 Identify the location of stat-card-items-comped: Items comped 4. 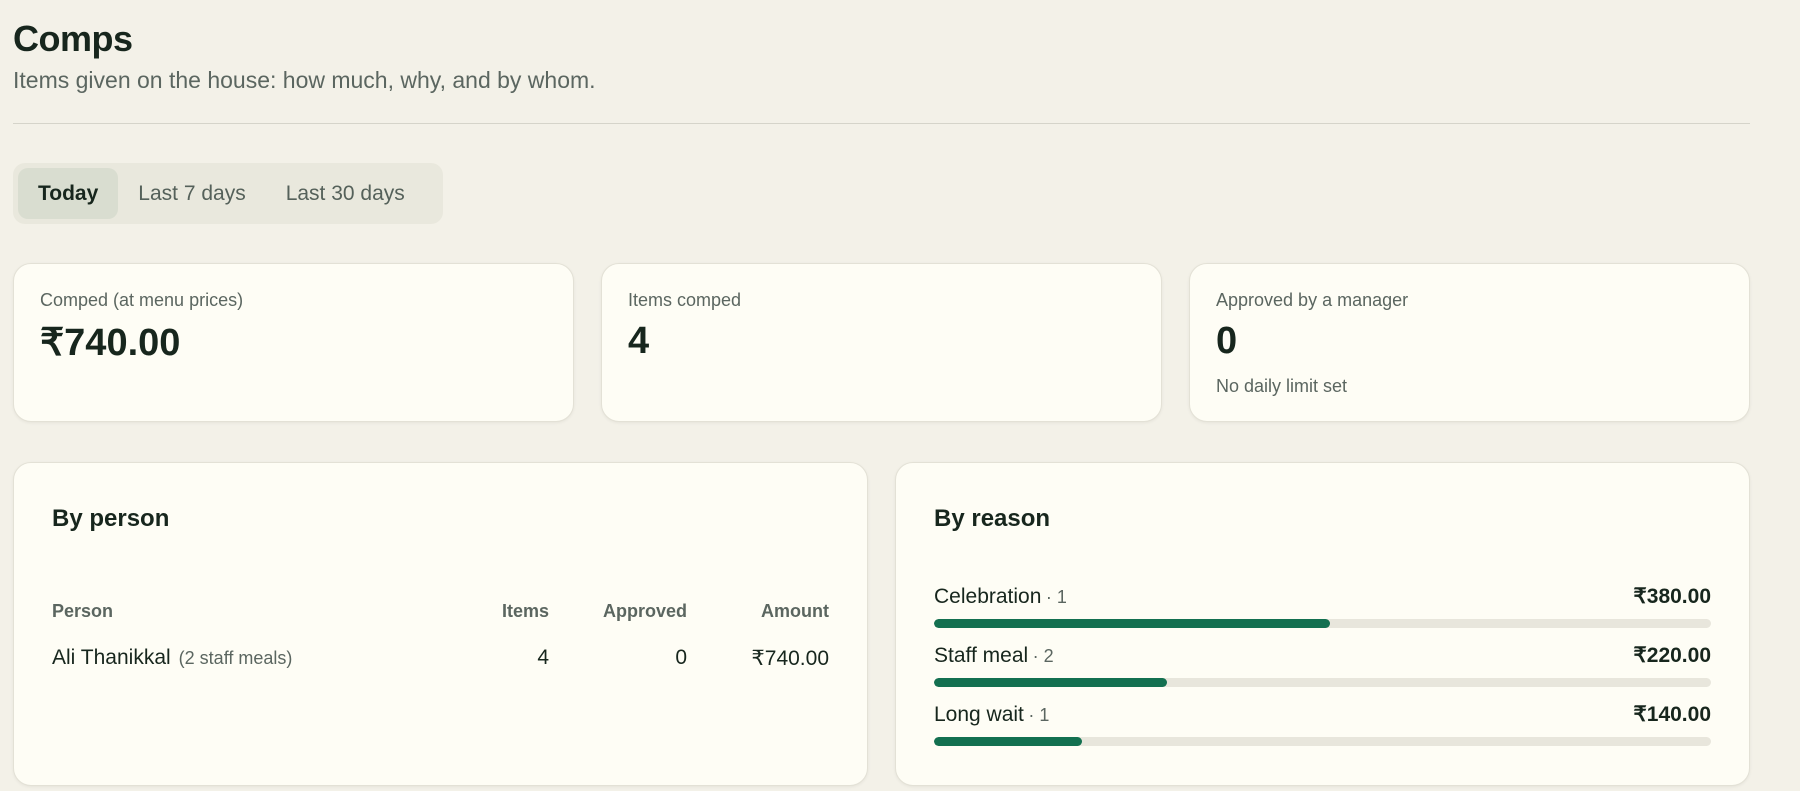
(881, 342).